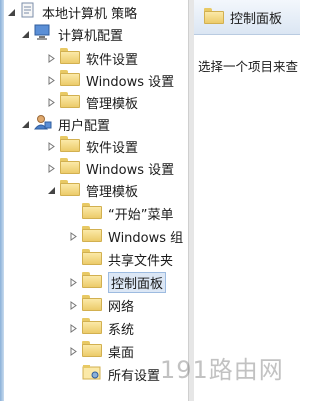 Image resolution: width=320 pixels, height=401 pixels. I want to click on details-header-title: 控制面板, so click(256, 19).